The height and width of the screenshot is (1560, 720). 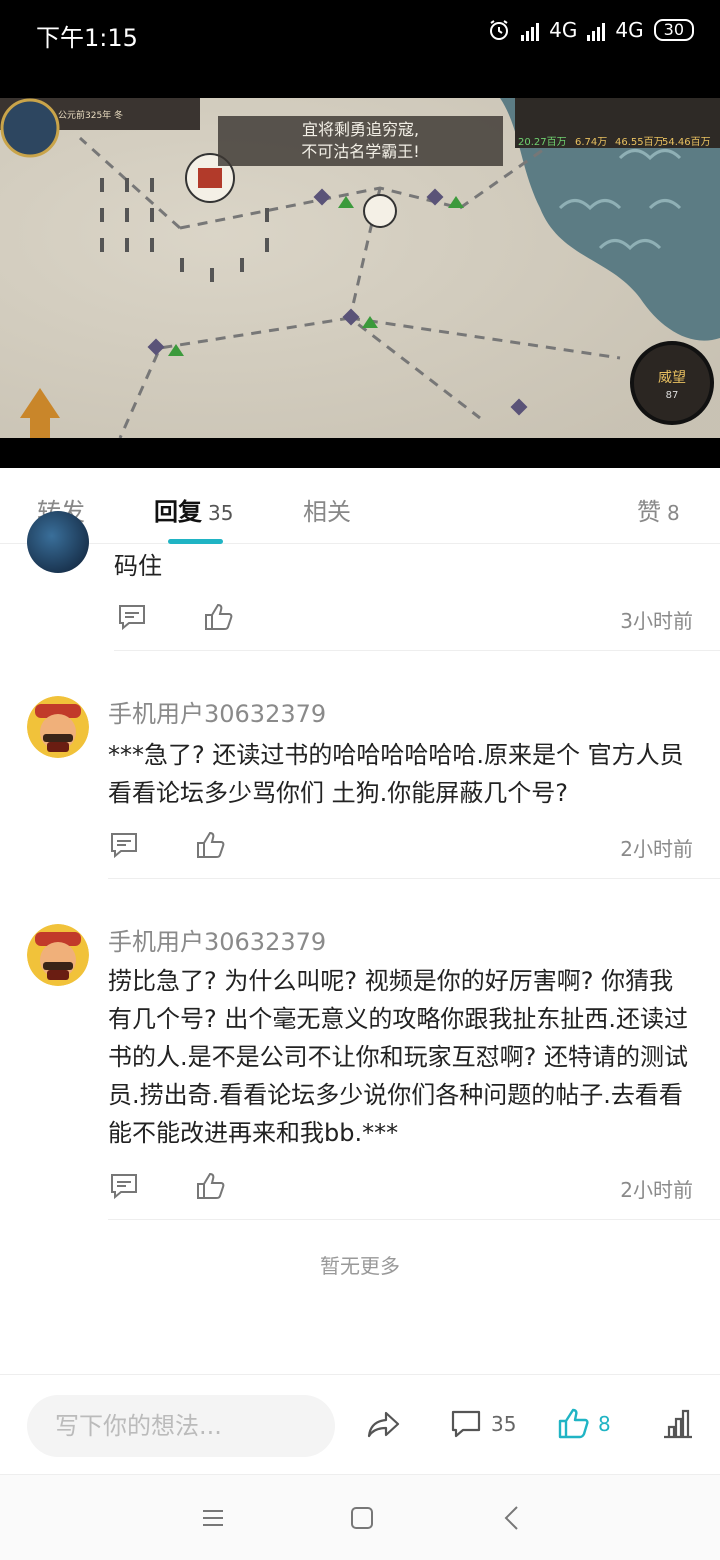 I want to click on hud-resource-2: 6.74万, so click(x=591, y=142).